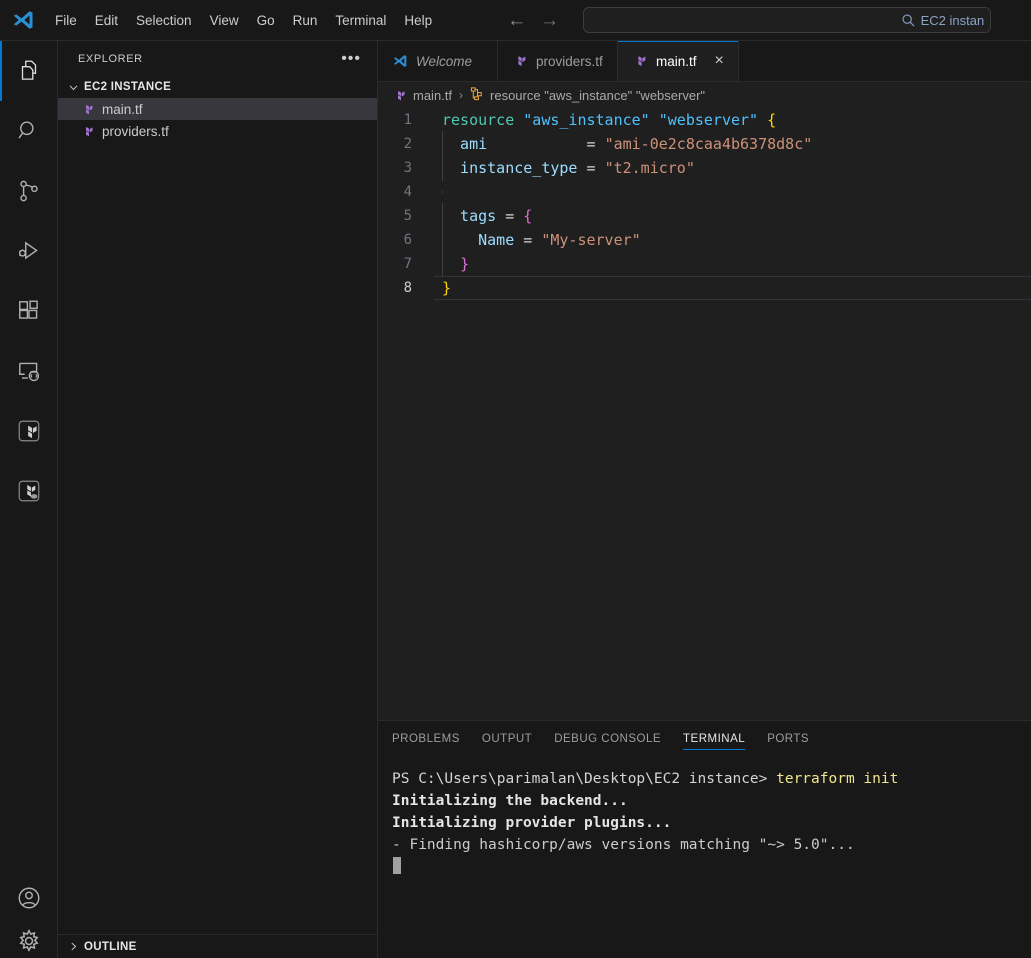 This screenshot has height=958, width=1031. What do you see at coordinates (591, 240) in the screenshot?
I see `code-token: "My-server"` at bounding box center [591, 240].